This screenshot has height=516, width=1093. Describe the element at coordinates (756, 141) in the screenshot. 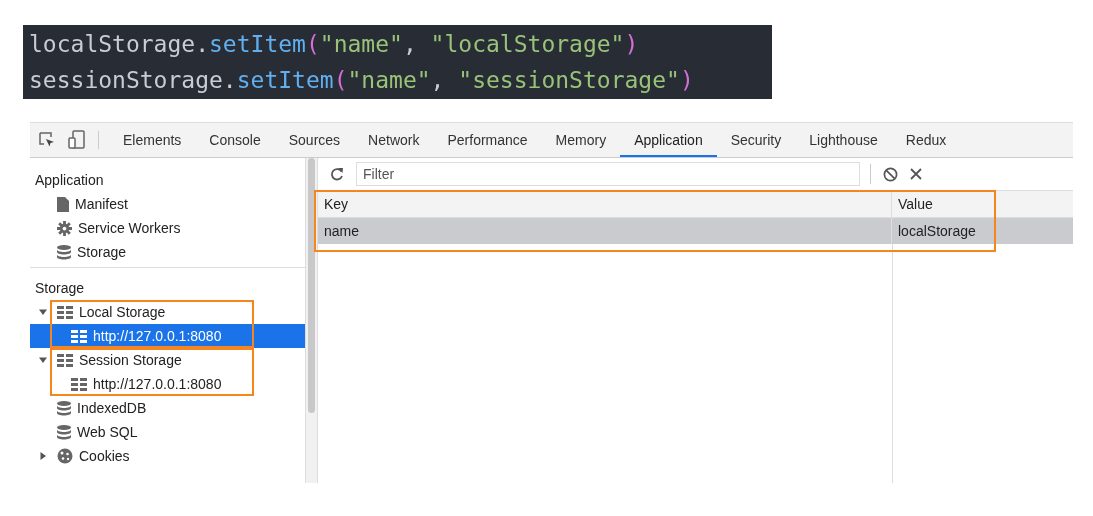

I see `tab: Security` at that location.